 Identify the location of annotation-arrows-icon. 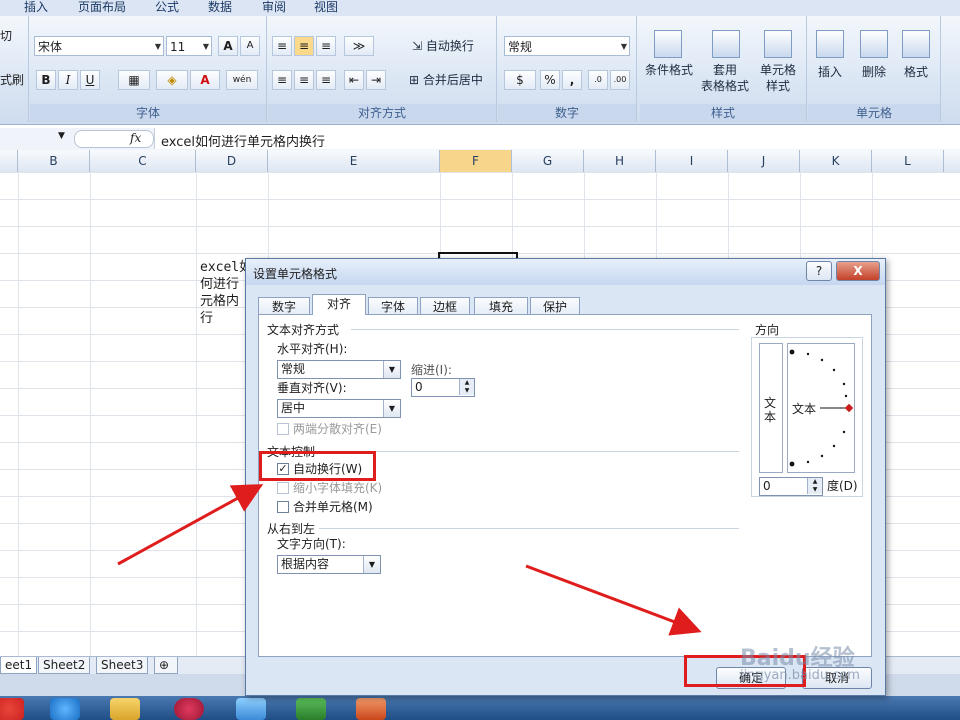
(409, 560).